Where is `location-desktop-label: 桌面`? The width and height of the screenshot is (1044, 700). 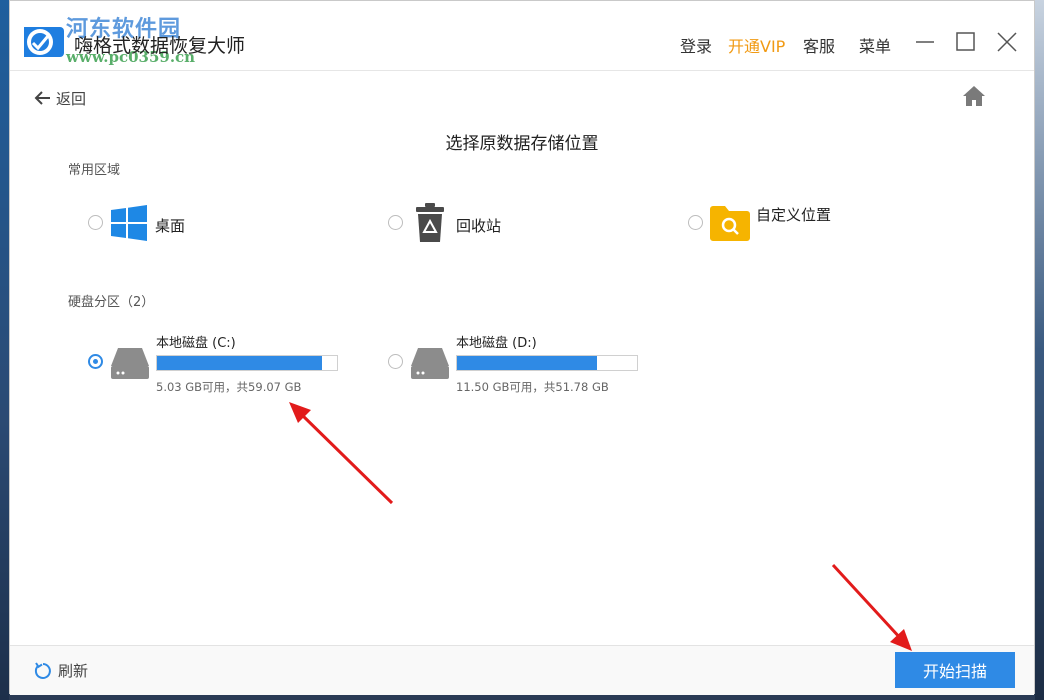
location-desktop-label: 桌面 is located at coordinates (170, 225).